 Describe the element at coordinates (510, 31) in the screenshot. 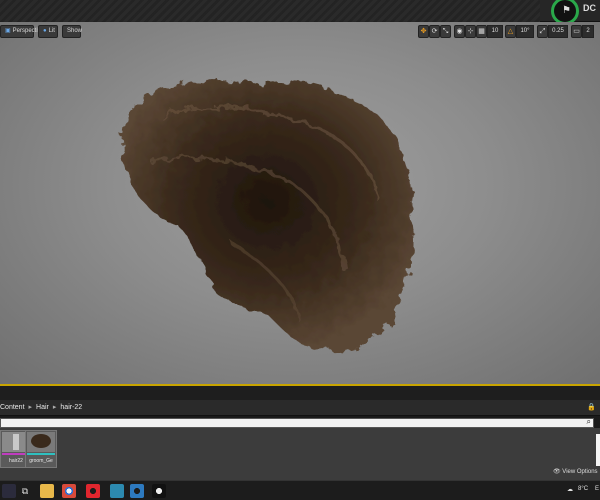

I see `rotation-snap-icon: △` at that location.